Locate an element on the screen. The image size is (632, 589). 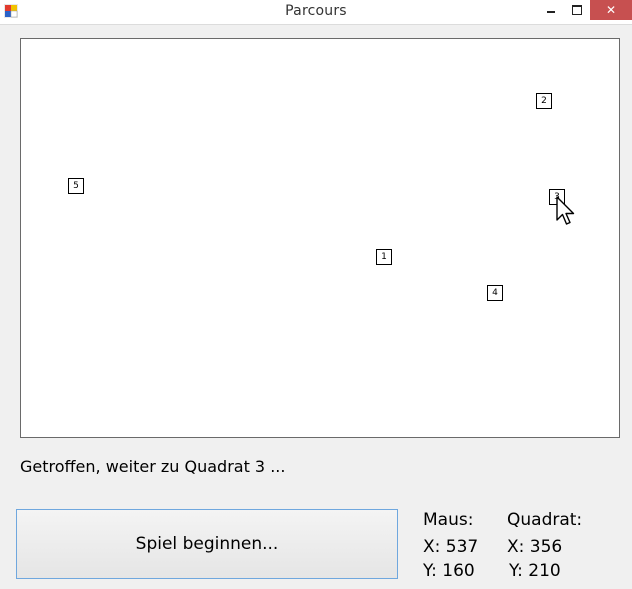
mouse-x-value: X: 537 is located at coordinates (451, 547).